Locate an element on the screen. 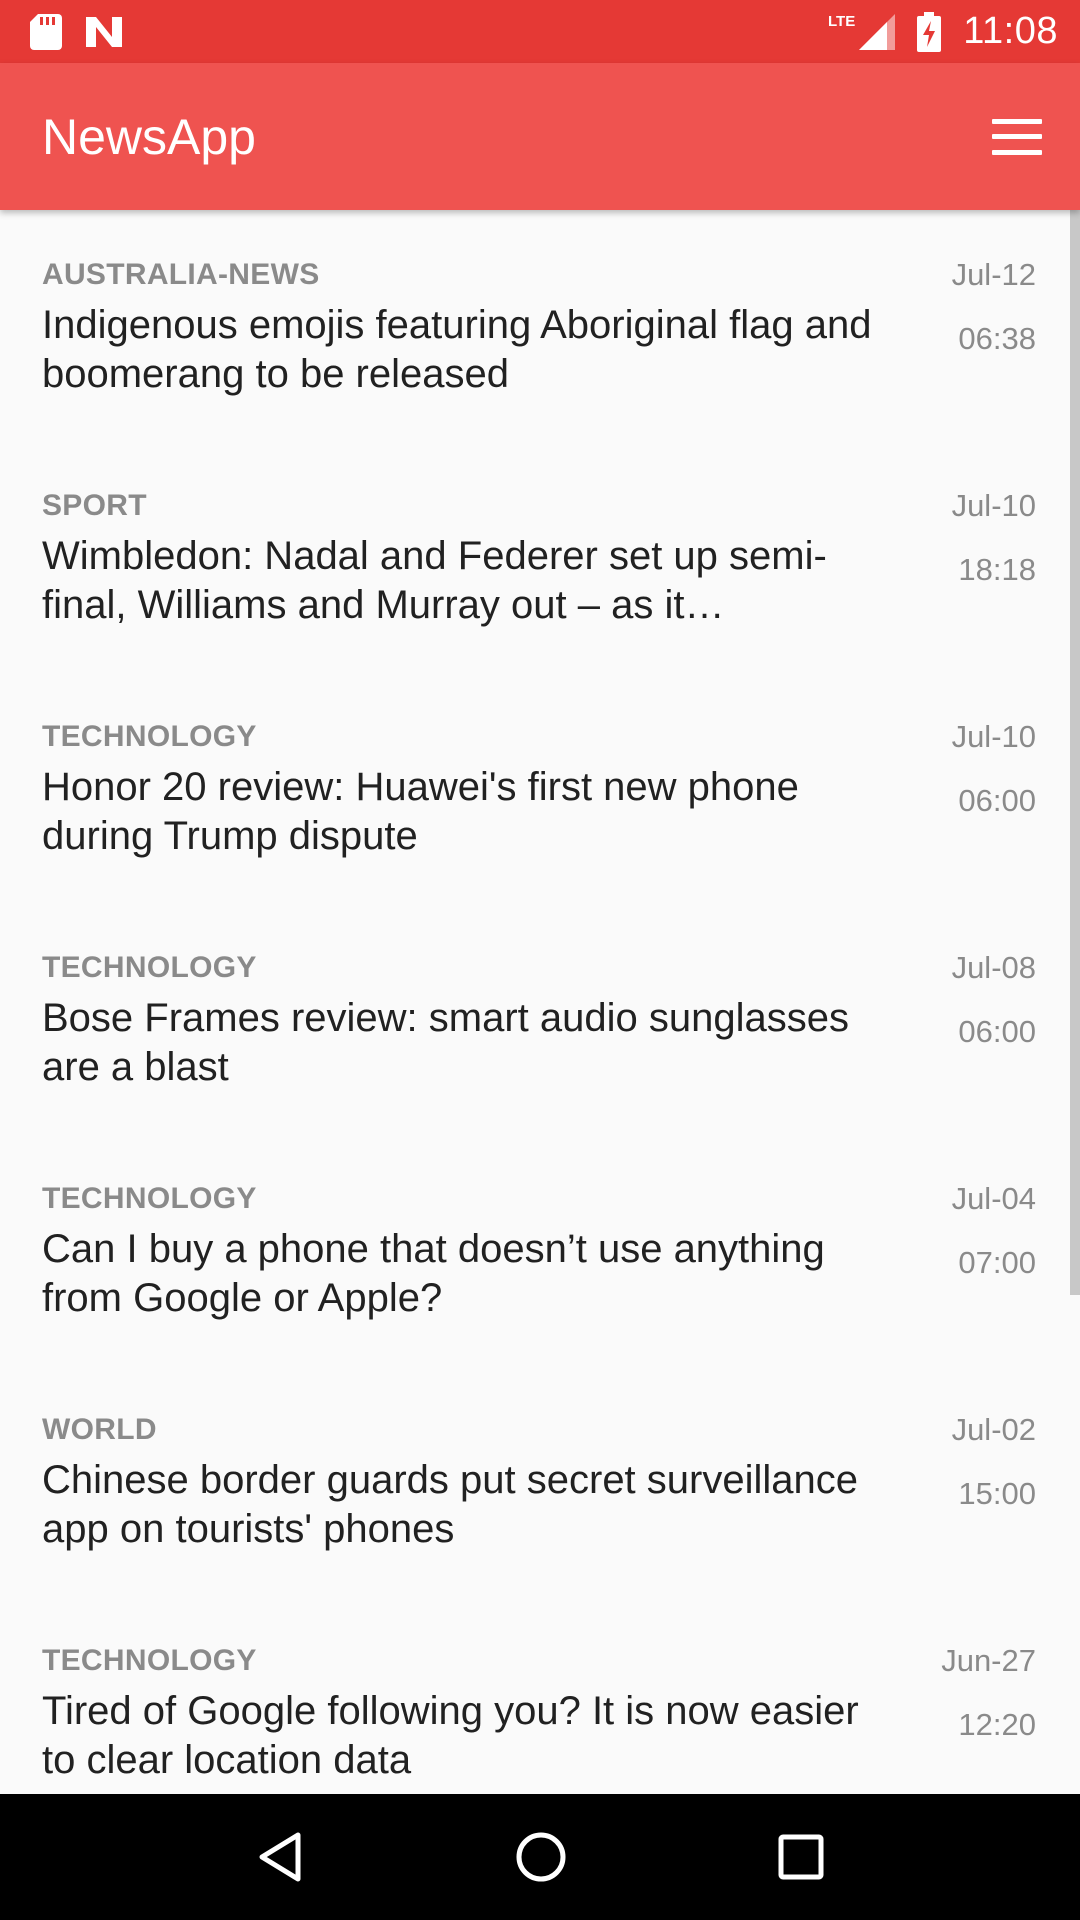  network-type-label: LTE is located at coordinates (842, 21).